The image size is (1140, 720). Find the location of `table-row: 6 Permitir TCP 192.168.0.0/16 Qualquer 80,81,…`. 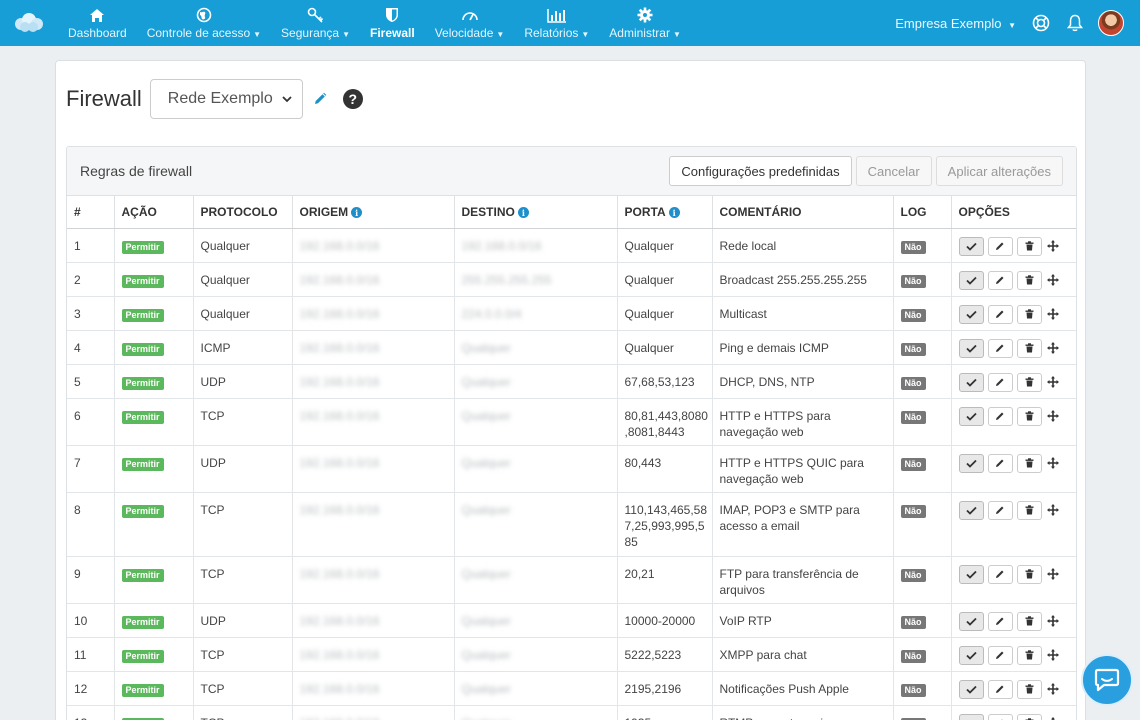

table-row: 6 Permitir TCP 192.168.0.0/16 Qualquer 80,81,… is located at coordinates (571, 422).